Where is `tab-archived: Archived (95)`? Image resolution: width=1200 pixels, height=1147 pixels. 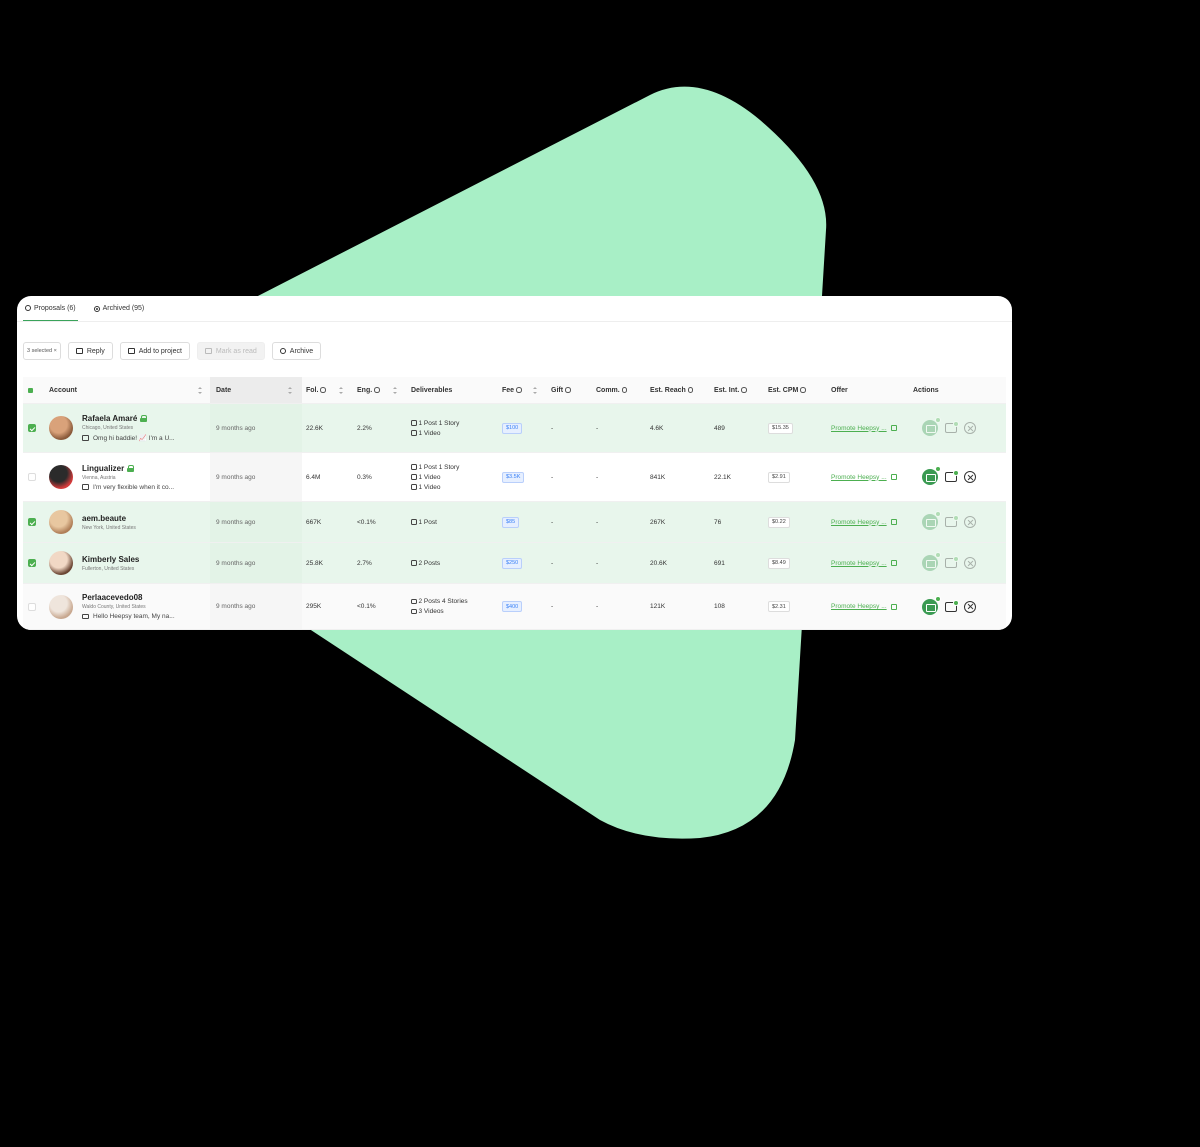
tab-archived: Archived (95) is located at coordinates (119, 308).